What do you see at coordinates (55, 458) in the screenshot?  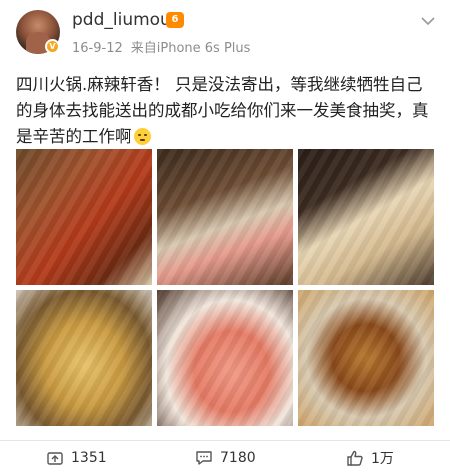 I see `repost-icon` at bounding box center [55, 458].